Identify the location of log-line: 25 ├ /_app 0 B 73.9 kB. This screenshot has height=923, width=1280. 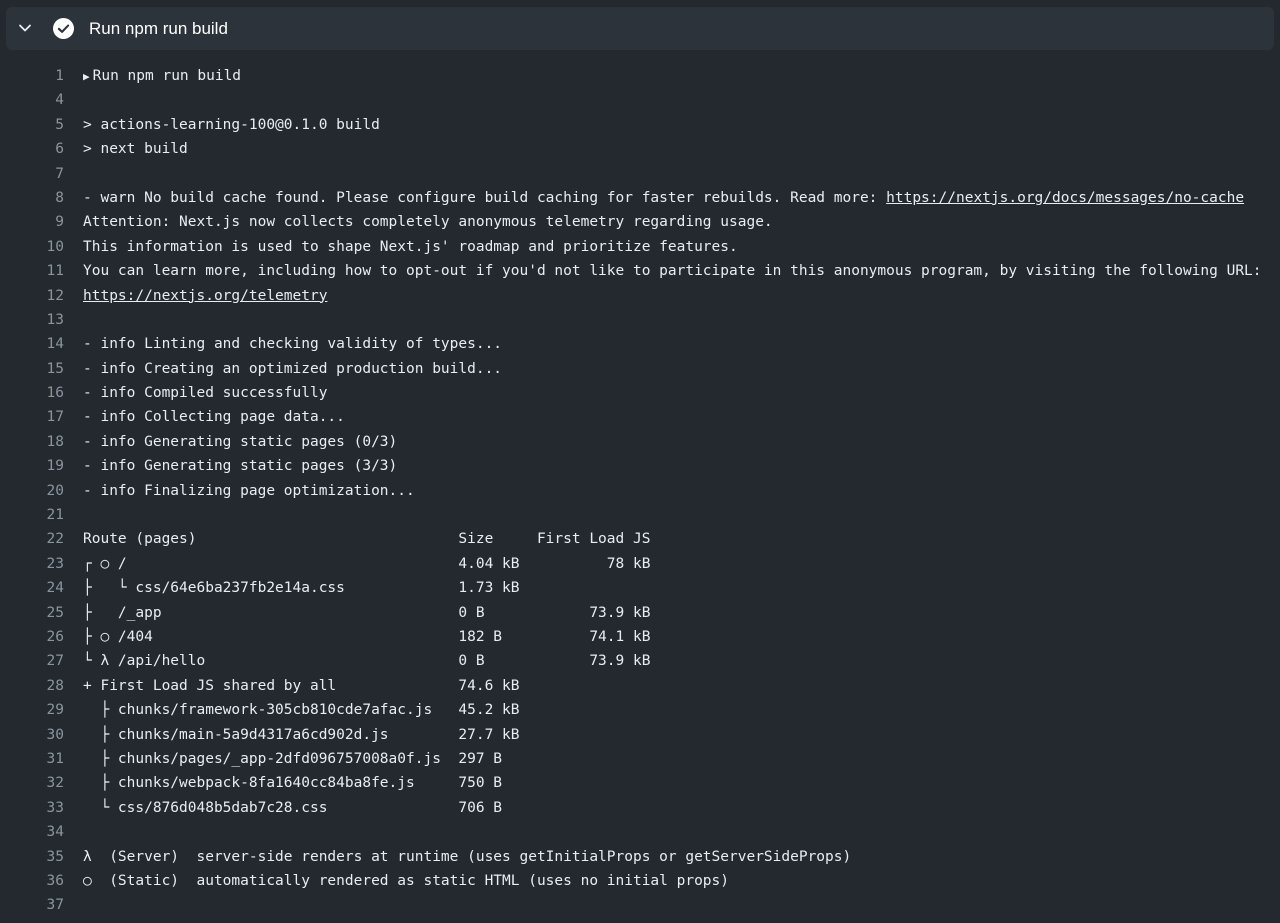
(640, 613).